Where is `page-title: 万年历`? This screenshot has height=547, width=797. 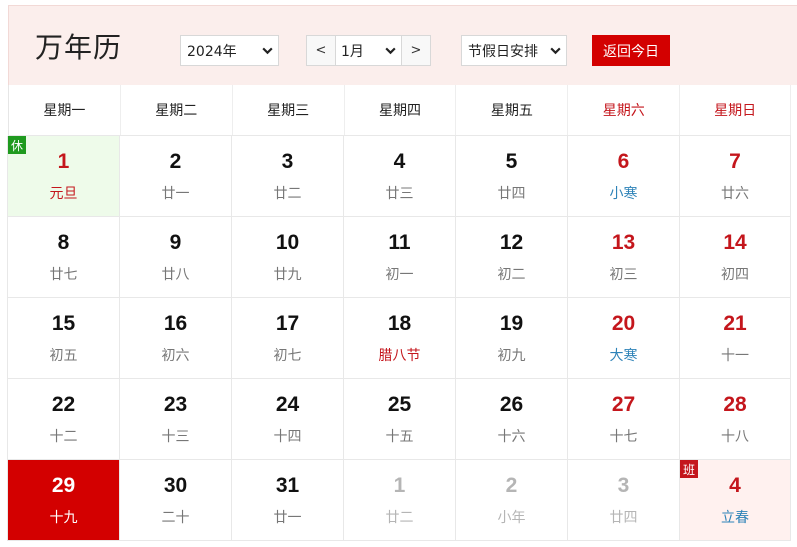 page-title: 万年历 is located at coordinates (79, 47).